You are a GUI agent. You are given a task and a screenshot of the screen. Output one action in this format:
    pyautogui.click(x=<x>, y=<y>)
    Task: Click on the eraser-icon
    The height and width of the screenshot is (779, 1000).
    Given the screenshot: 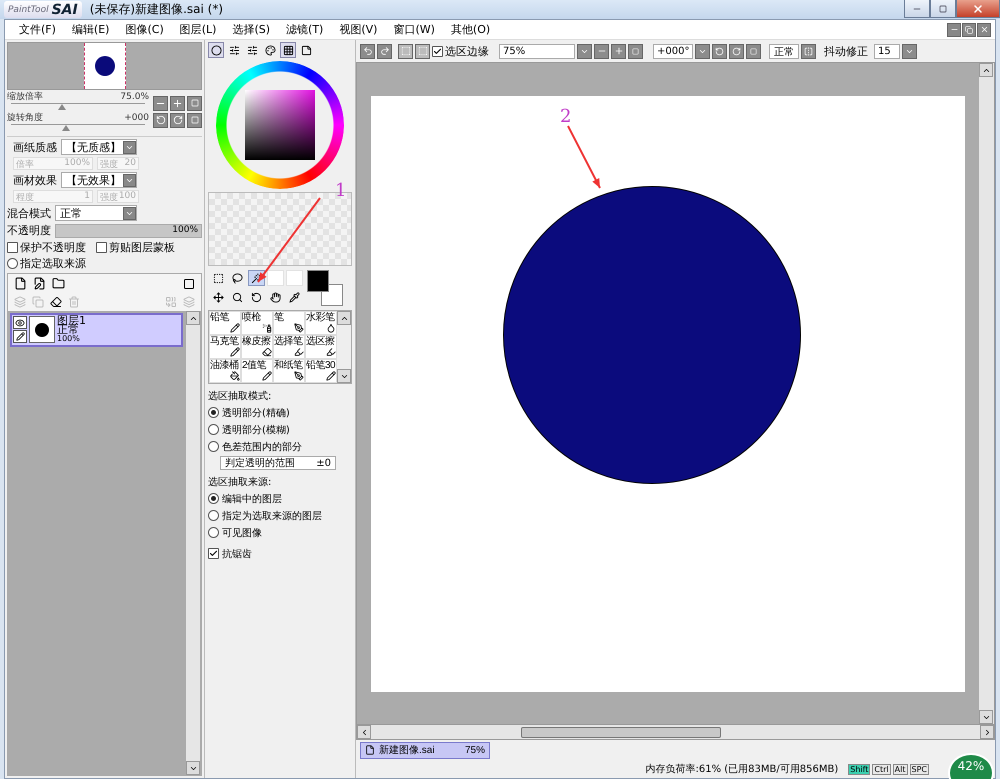 What is the action you would take?
    pyautogui.click(x=267, y=352)
    